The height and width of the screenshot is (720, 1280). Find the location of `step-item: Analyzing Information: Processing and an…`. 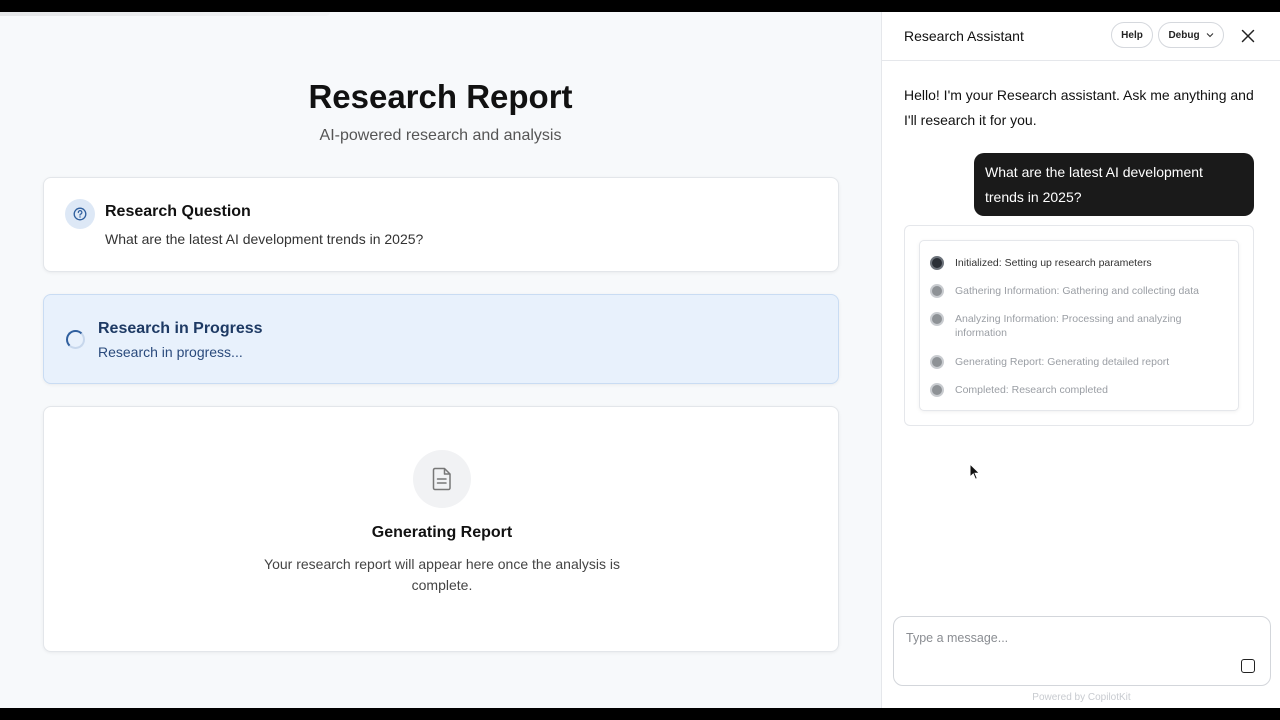

step-item: Analyzing Information: Processing and an… is located at coordinates (1080, 326).